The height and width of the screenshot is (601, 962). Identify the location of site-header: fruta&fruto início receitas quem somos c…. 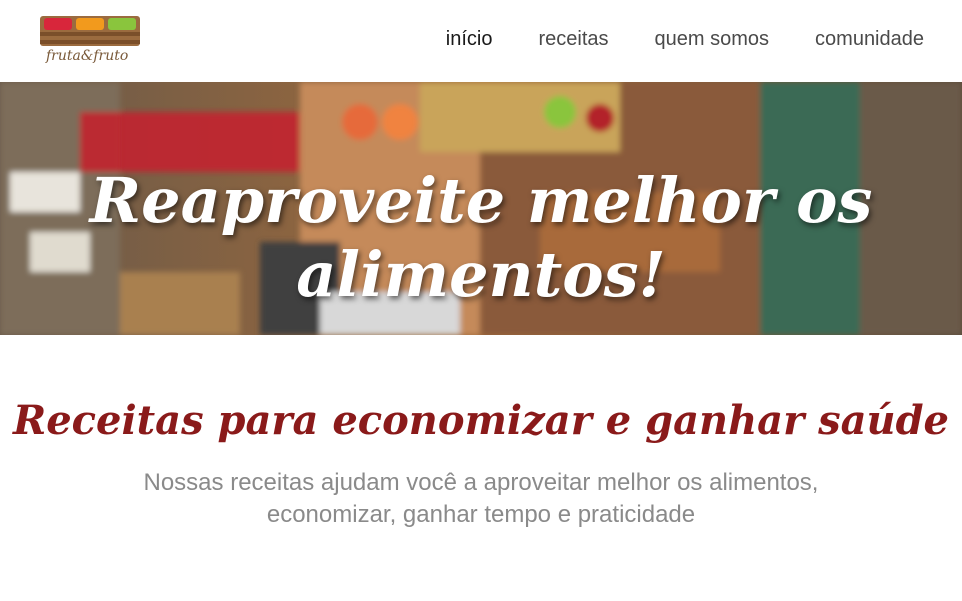
(481, 41).